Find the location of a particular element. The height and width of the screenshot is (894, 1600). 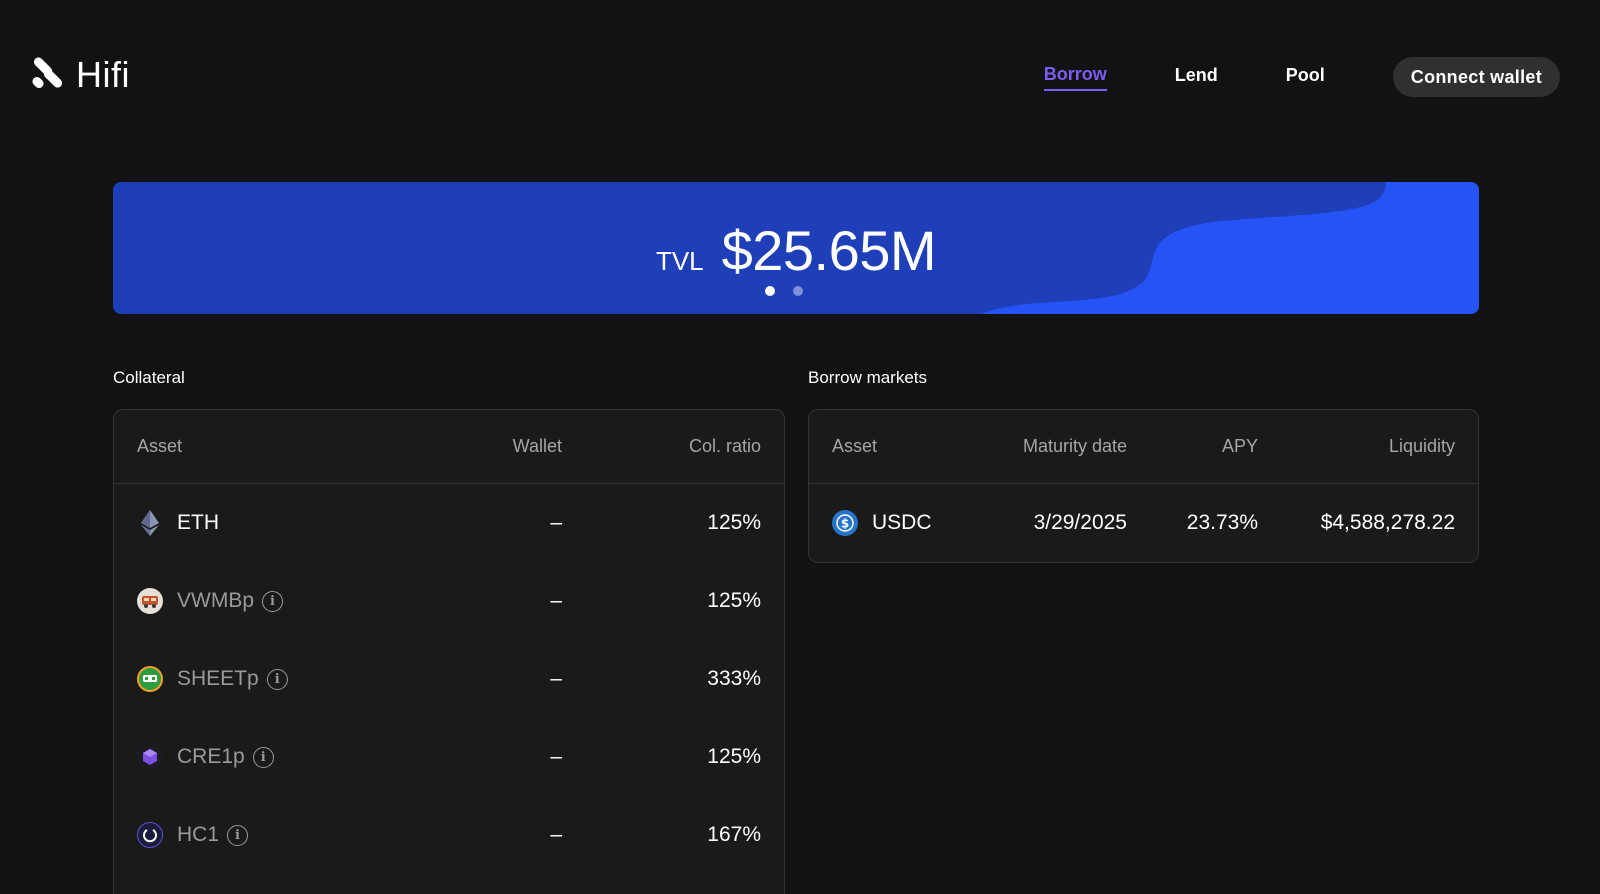

carousel-dots is located at coordinates (796, 291).